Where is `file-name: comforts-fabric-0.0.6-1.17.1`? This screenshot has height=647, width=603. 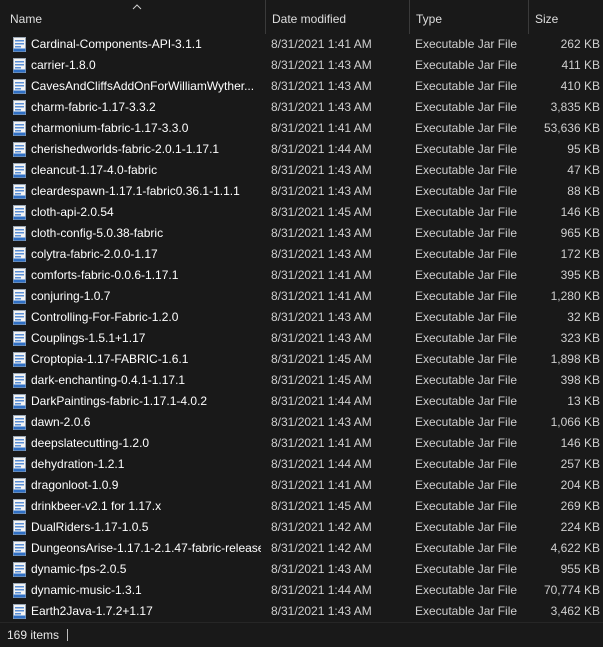
file-name: comforts-fabric-0.0.6-1.17.1 is located at coordinates (105, 275).